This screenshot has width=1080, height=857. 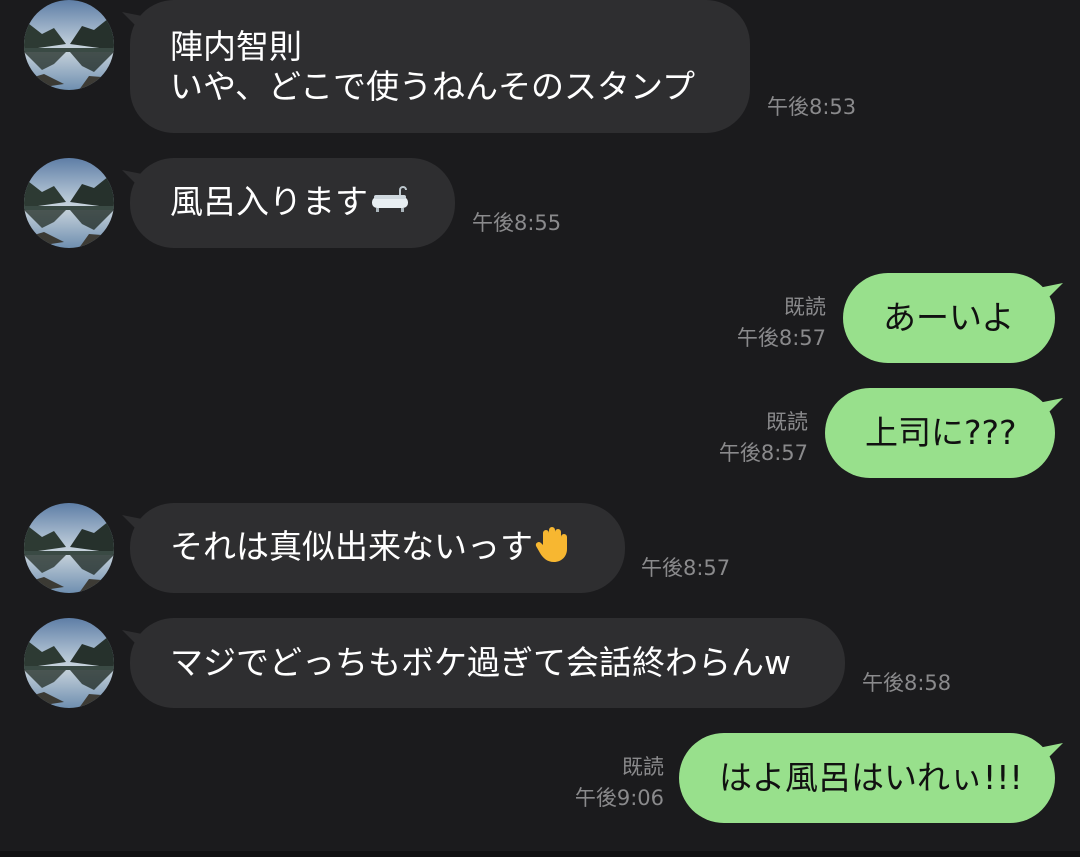 I want to click on message-time: 午後8:58, so click(x=907, y=683).